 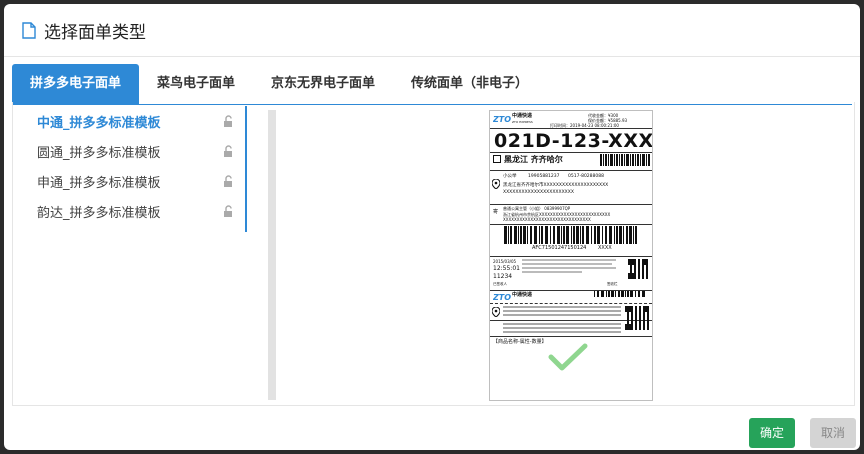 I want to click on receiver-phone: 19905881237, so click(x=544, y=176).